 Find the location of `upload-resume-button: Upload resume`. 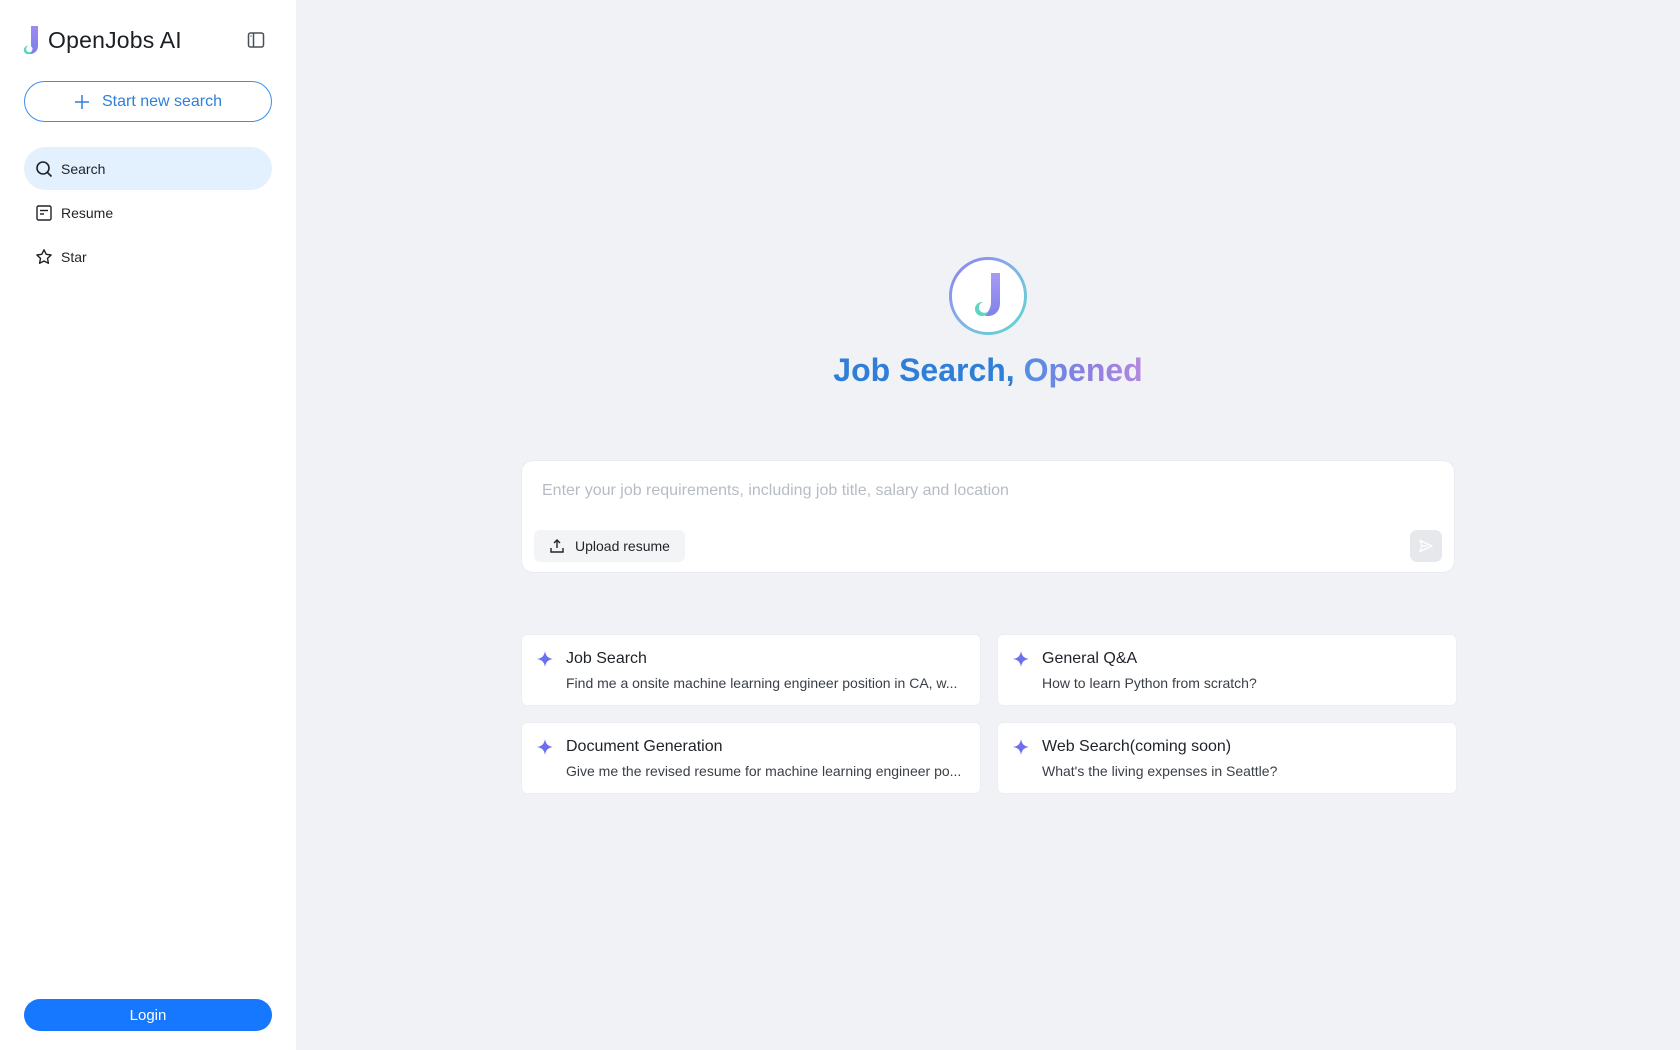

upload-resume-button: Upload resume is located at coordinates (609, 546).